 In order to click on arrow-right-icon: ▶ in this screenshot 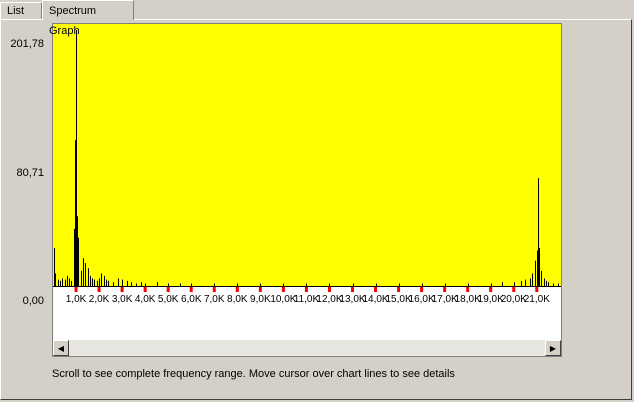, I will do `click(553, 348)`.